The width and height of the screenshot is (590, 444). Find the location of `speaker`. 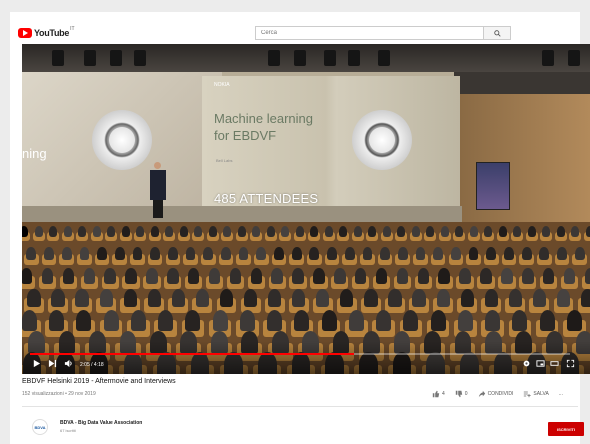

speaker is located at coordinates (158, 190).